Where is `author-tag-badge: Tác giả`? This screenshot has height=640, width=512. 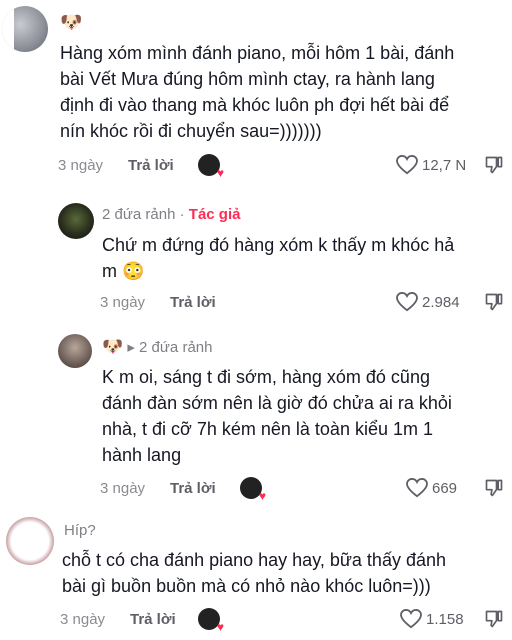
author-tag-badge: Tác giả is located at coordinates (214, 214).